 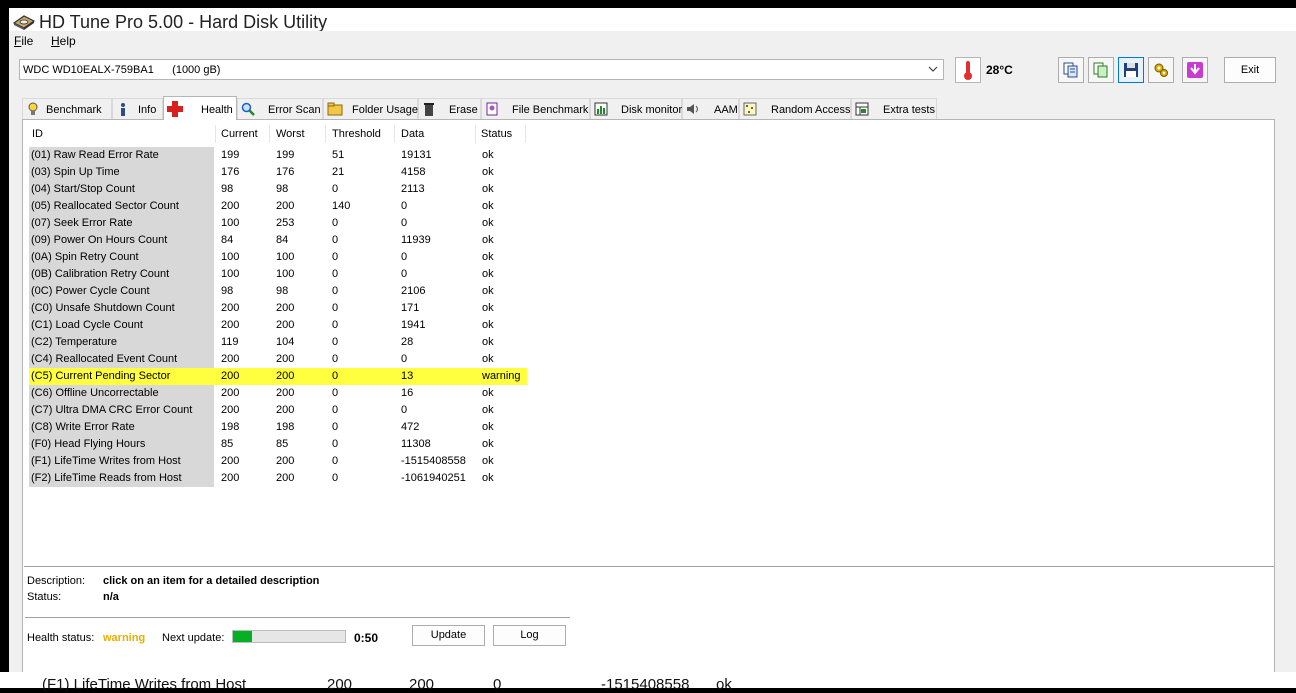 What do you see at coordinates (412, 134) in the screenshot?
I see `column-header-data: Data` at bounding box center [412, 134].